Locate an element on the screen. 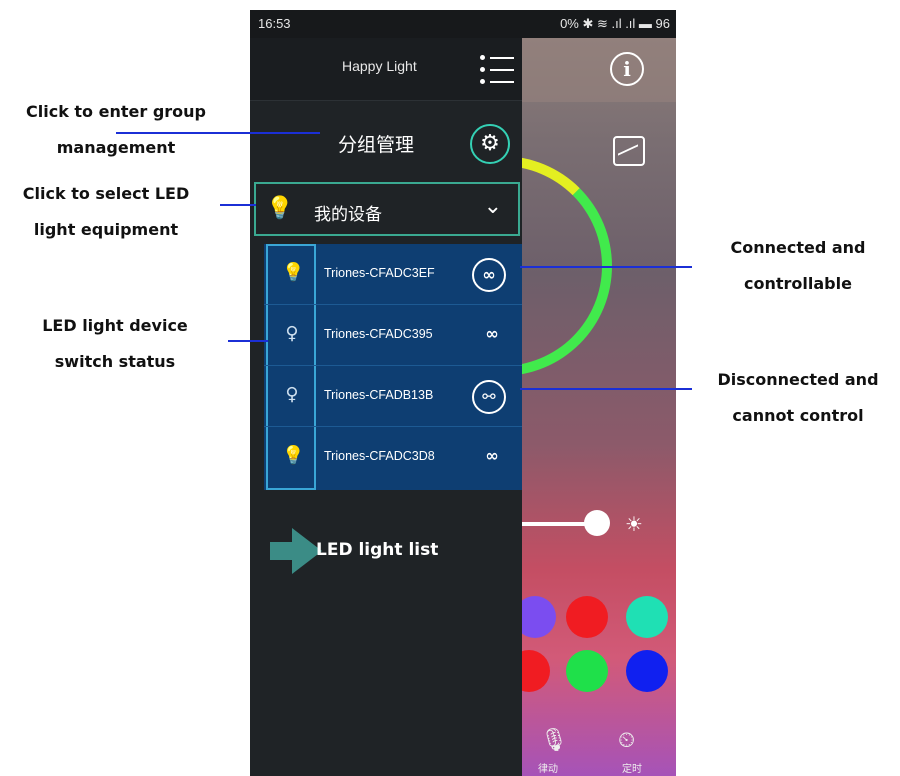  annotation-line-select is located at coordinates (238, 205).